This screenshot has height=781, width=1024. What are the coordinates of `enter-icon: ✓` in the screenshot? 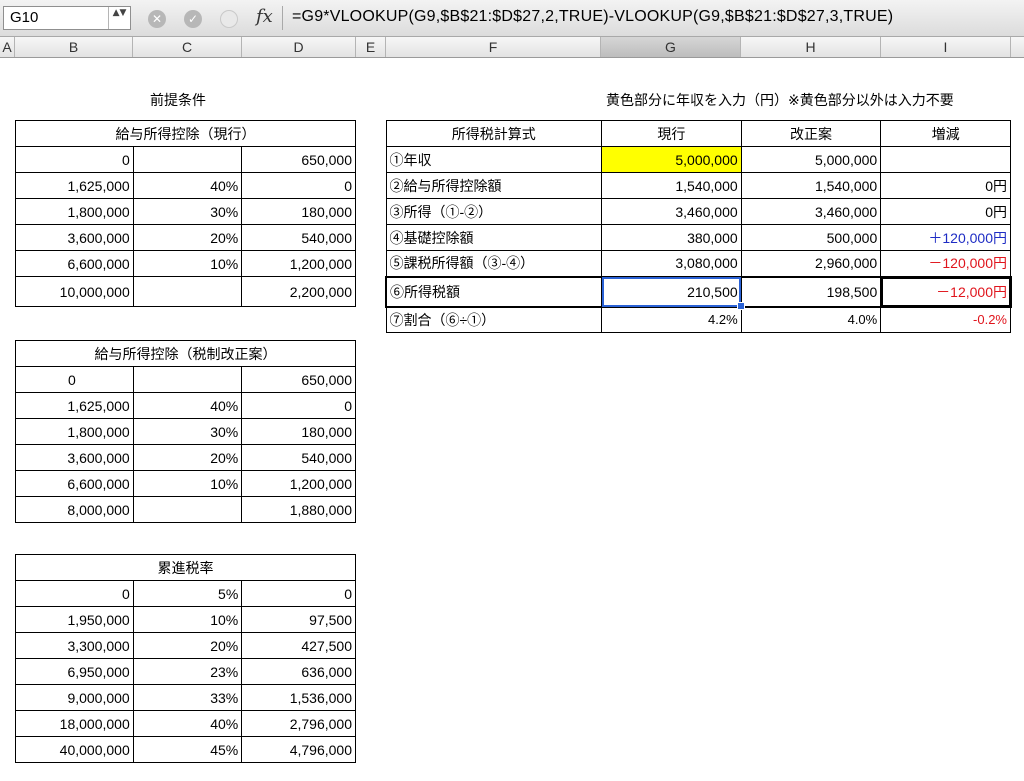 It's located at (193, 19).